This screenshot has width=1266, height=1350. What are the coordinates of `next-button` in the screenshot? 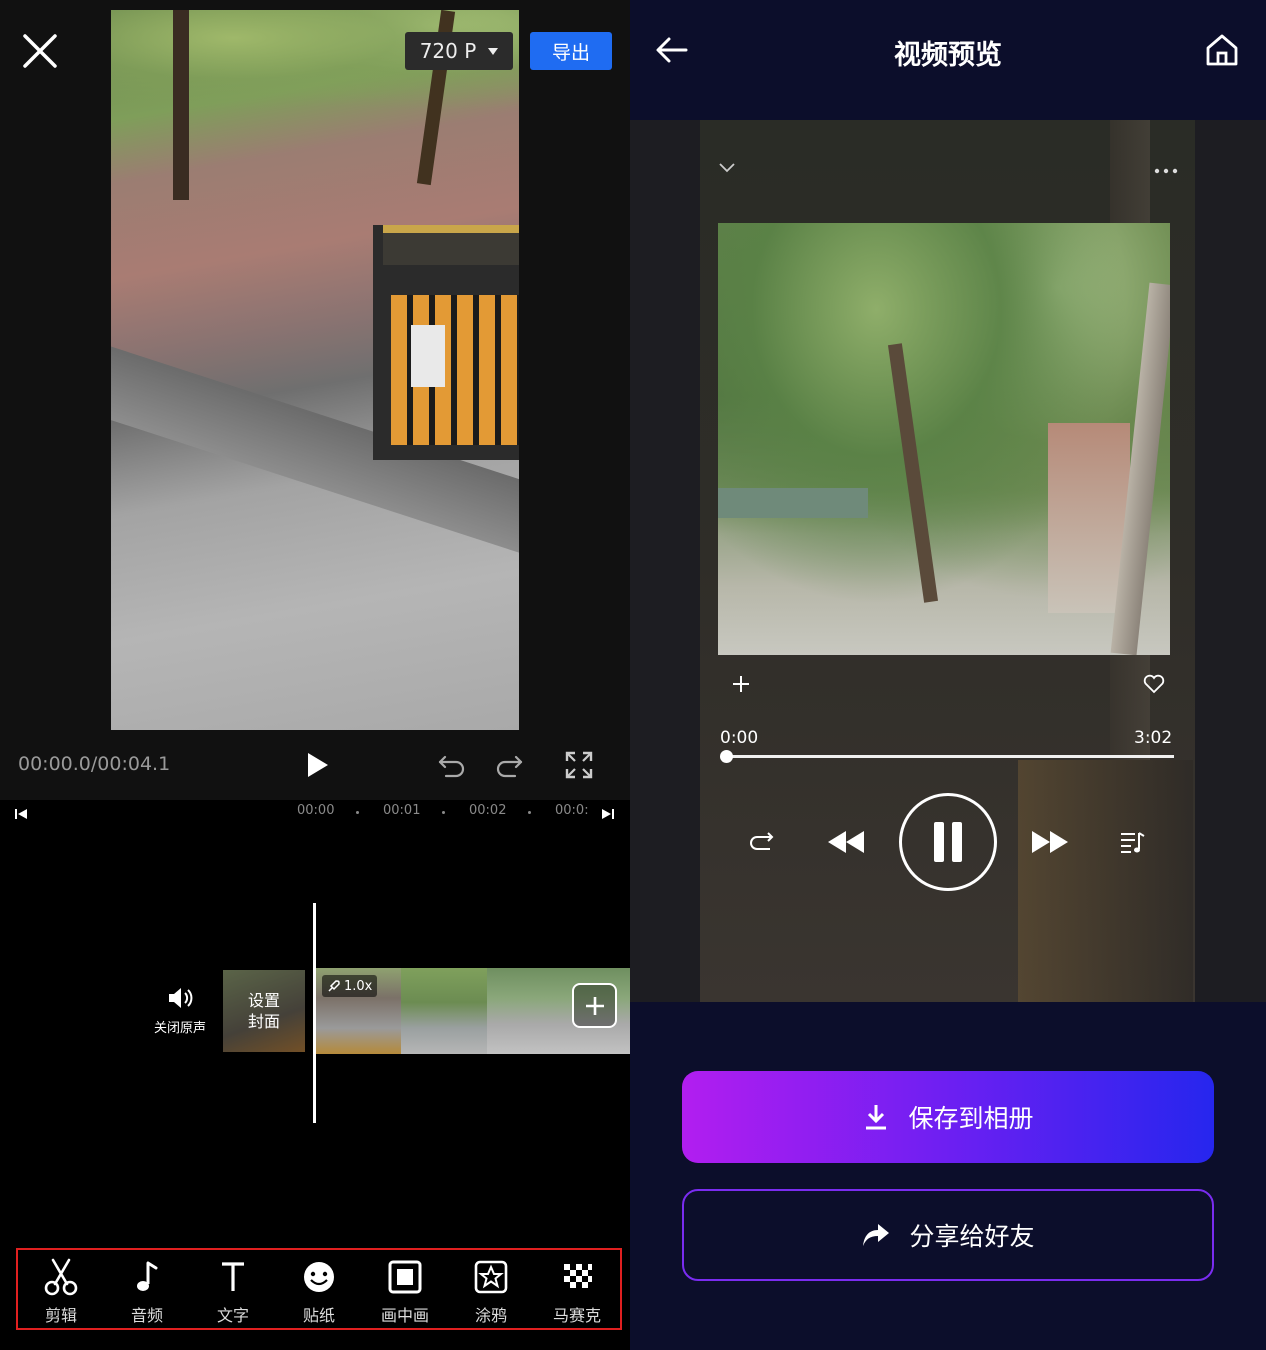 It's located at (1050, 842).